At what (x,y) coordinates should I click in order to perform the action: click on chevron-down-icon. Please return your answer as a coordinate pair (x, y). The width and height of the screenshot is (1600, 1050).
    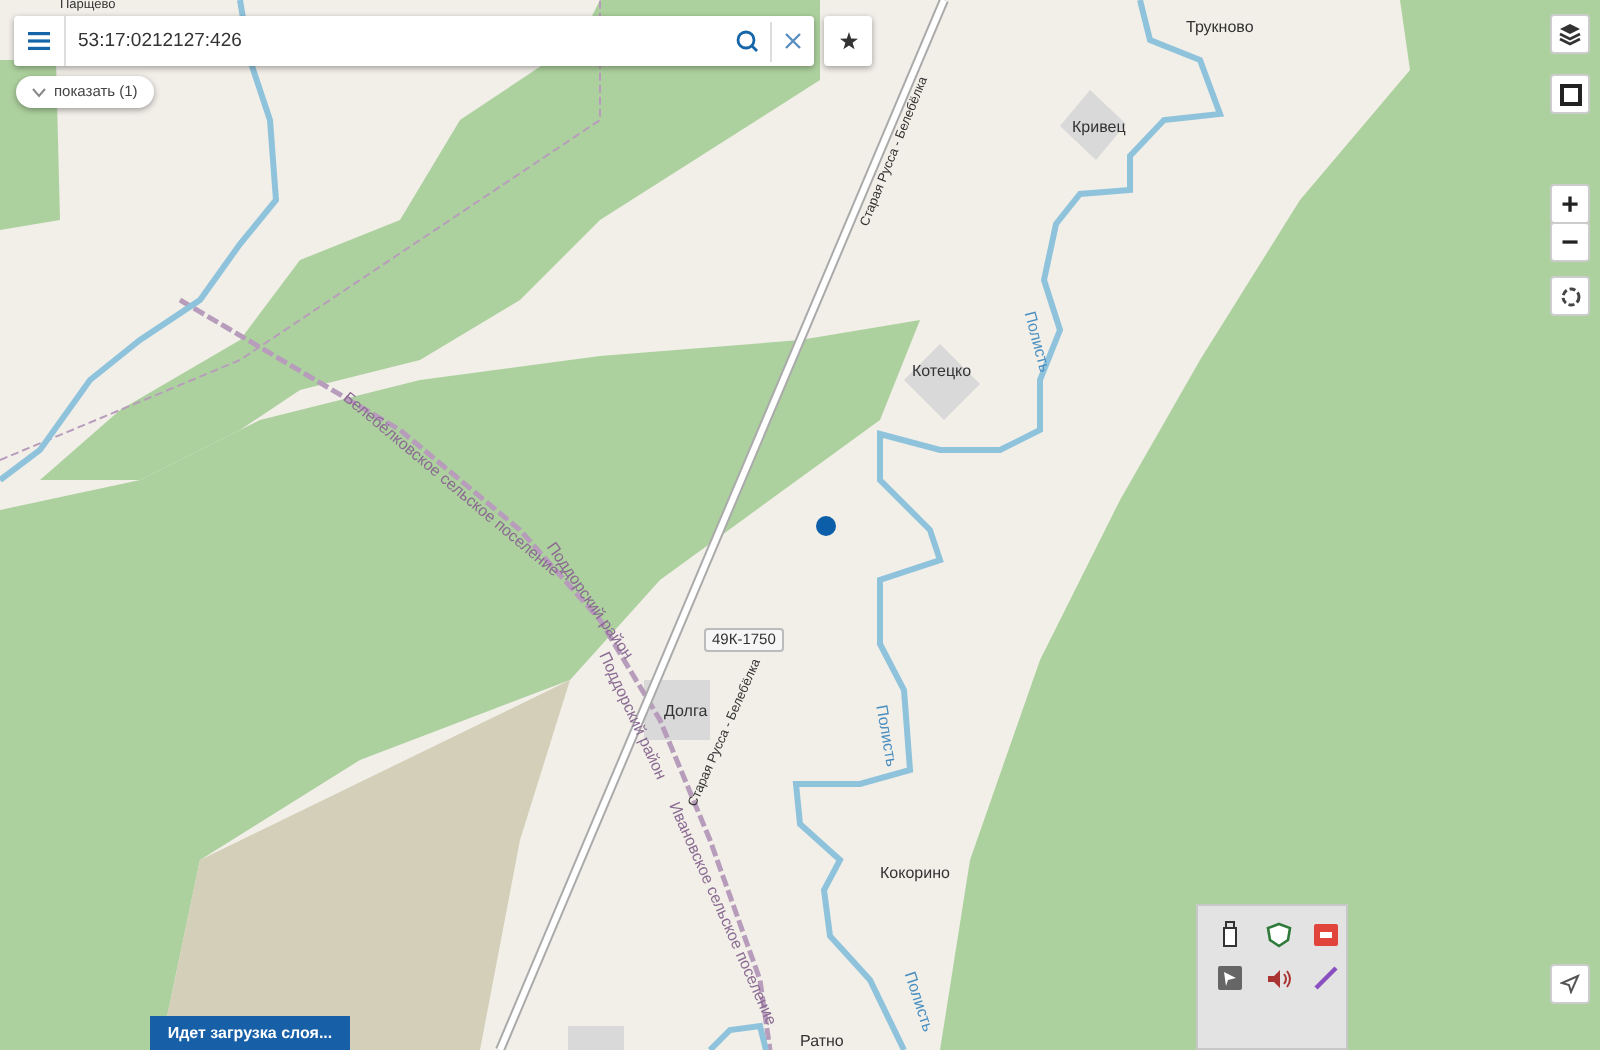
    Looking at the image, I should click on (39, 92).